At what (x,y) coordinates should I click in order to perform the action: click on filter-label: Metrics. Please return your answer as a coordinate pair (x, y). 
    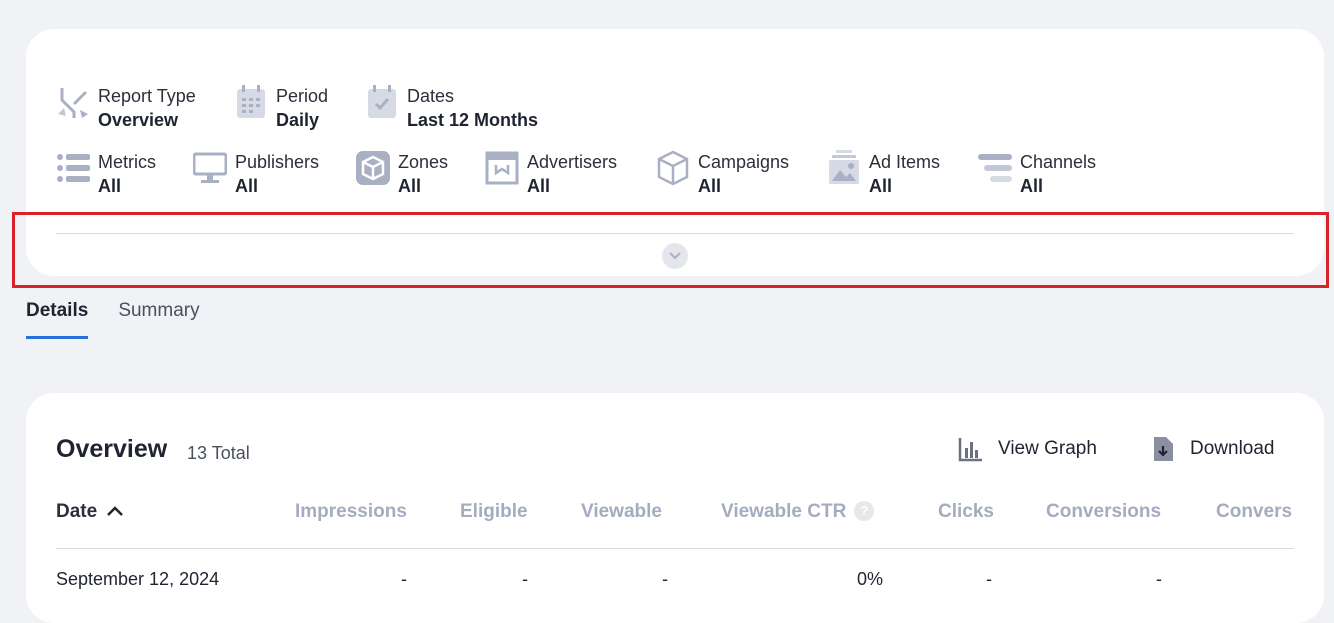
    Looking at the image, I should click on (127, 162).